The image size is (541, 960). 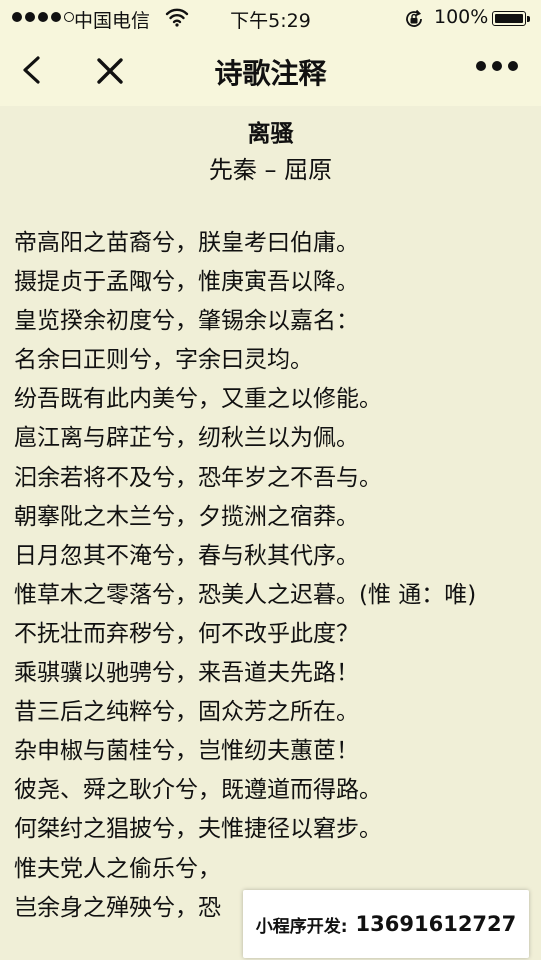 What do you see at coordinates (497, 66) in the screenshot?
I see `more-dots-icon` at bounding box center [497, 66].